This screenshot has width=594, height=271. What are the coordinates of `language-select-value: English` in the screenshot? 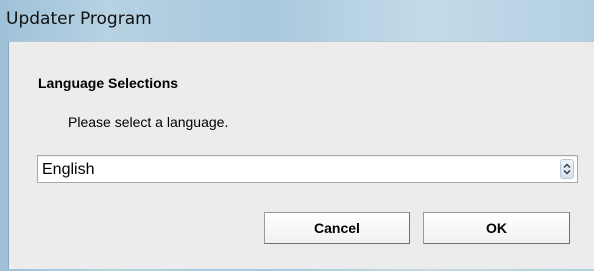 It's located at (68, 169).